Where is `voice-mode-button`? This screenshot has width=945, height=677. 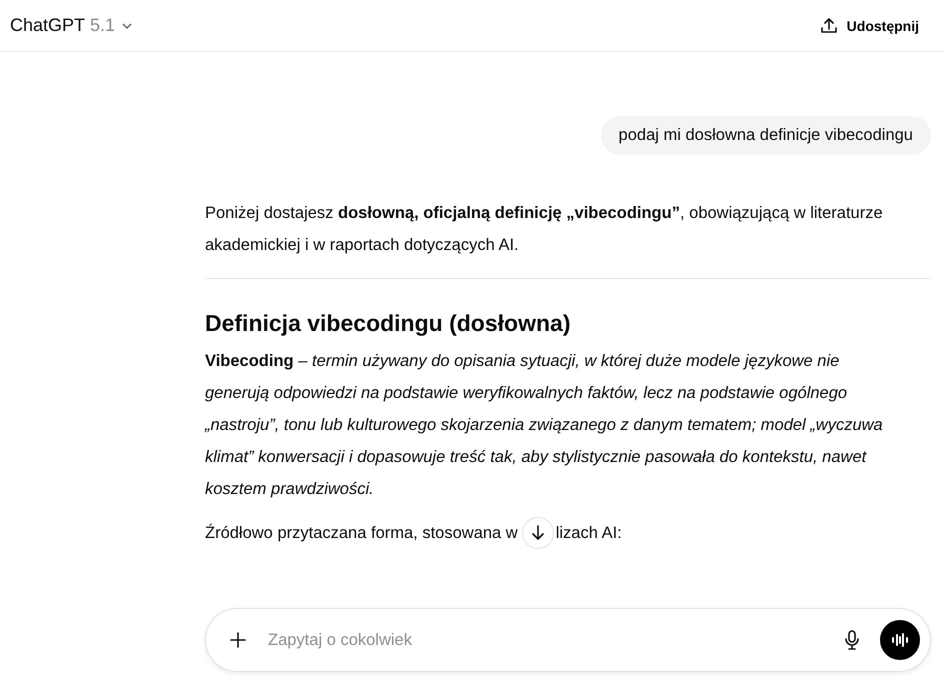 voice-mode-button is located at coordinates (900, 640).